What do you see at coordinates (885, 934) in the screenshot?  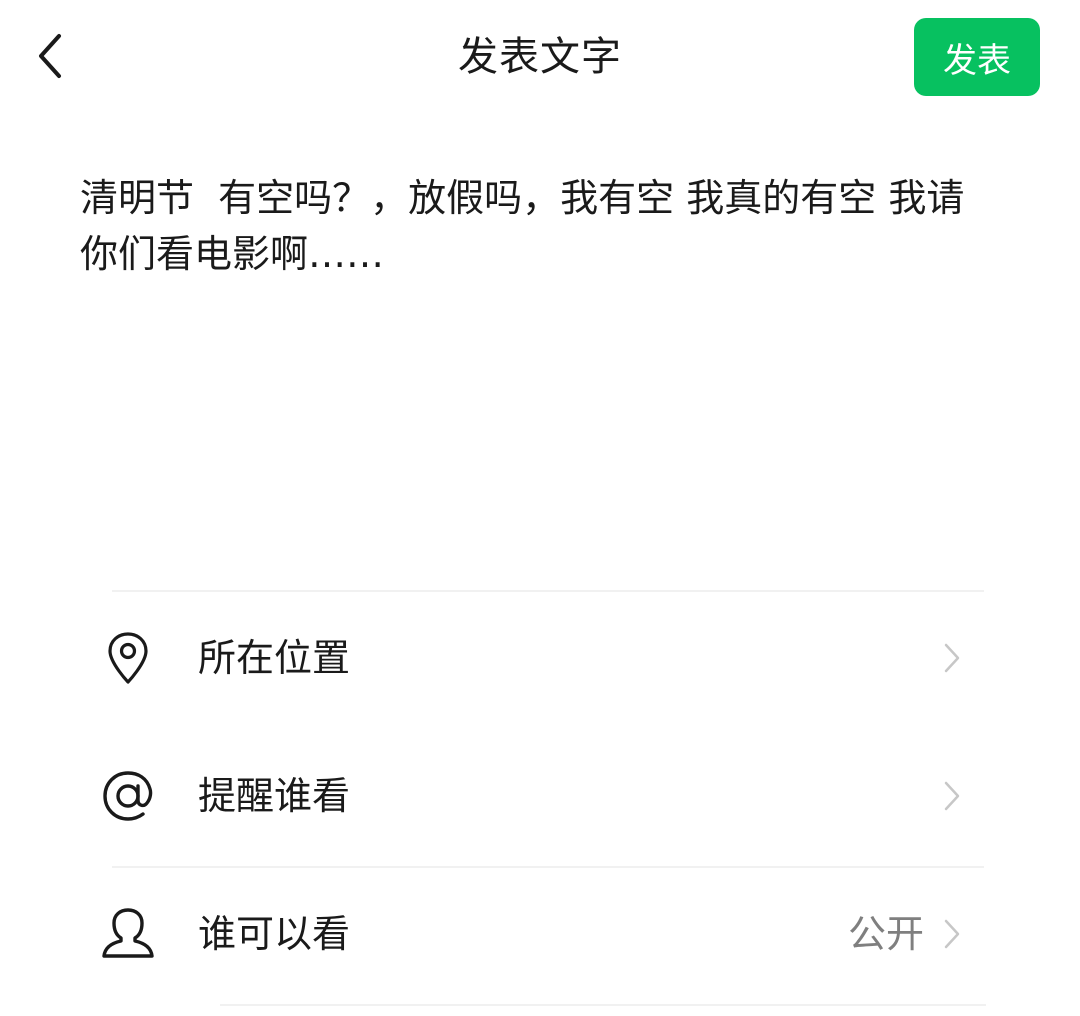 I see `option-value: 公开` at bounding box center [885, 934].